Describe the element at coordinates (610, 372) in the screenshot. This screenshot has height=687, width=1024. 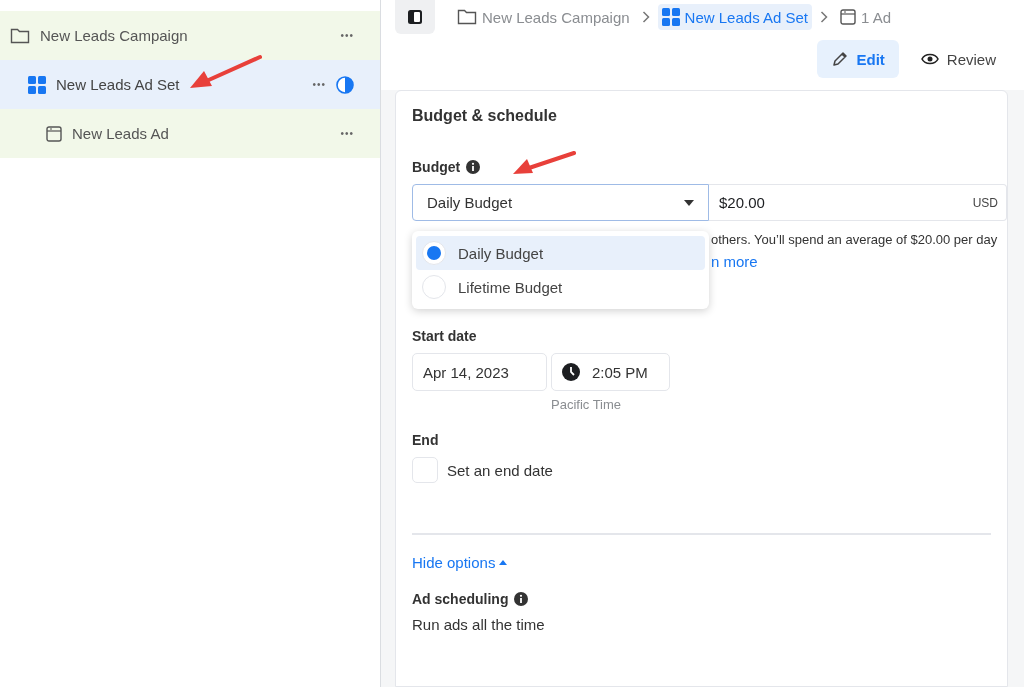
I see `time-field: 2:05 PM` at that location.